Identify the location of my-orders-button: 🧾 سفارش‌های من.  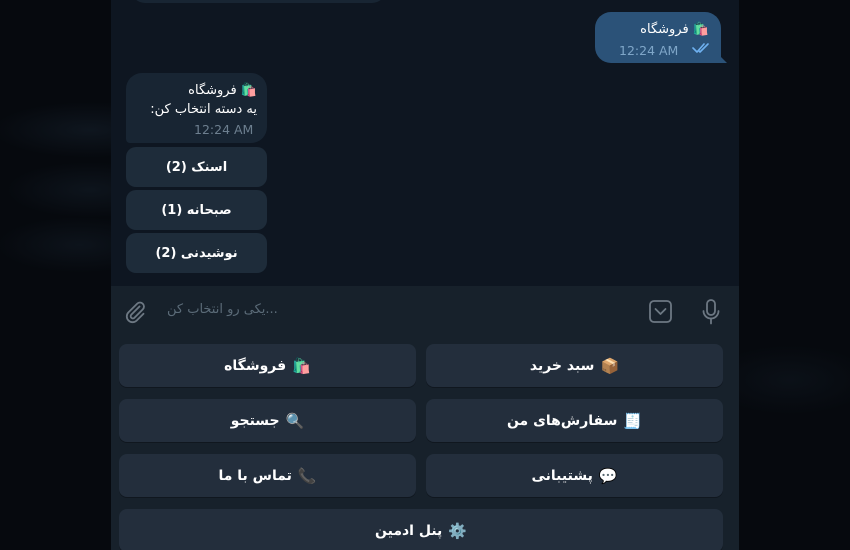
(574, 420).